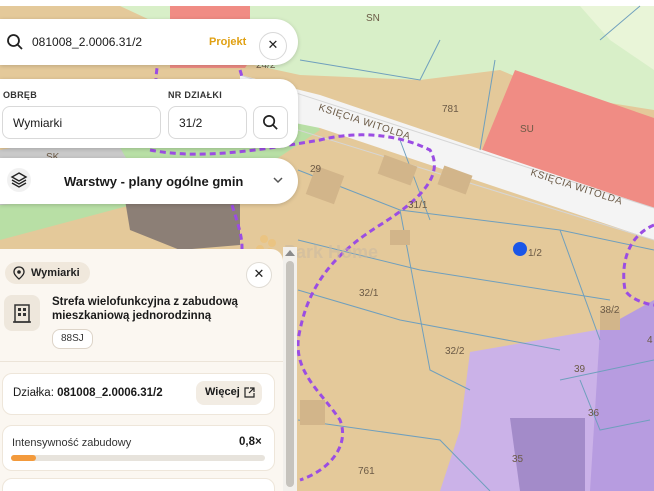  I want to click on parcel-label: 761, so click(366, 471).